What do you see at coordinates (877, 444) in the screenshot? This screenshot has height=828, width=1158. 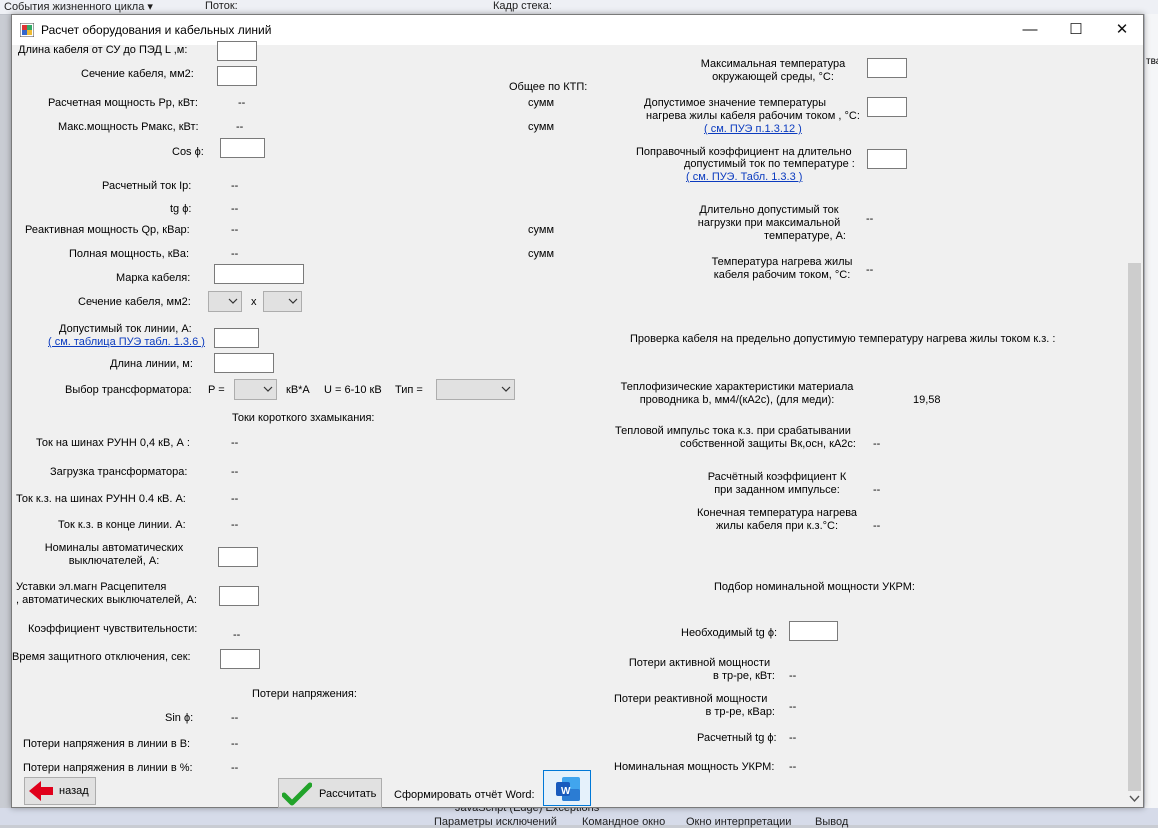 I see `impulse-value: --` at bounding box center [877, 444].